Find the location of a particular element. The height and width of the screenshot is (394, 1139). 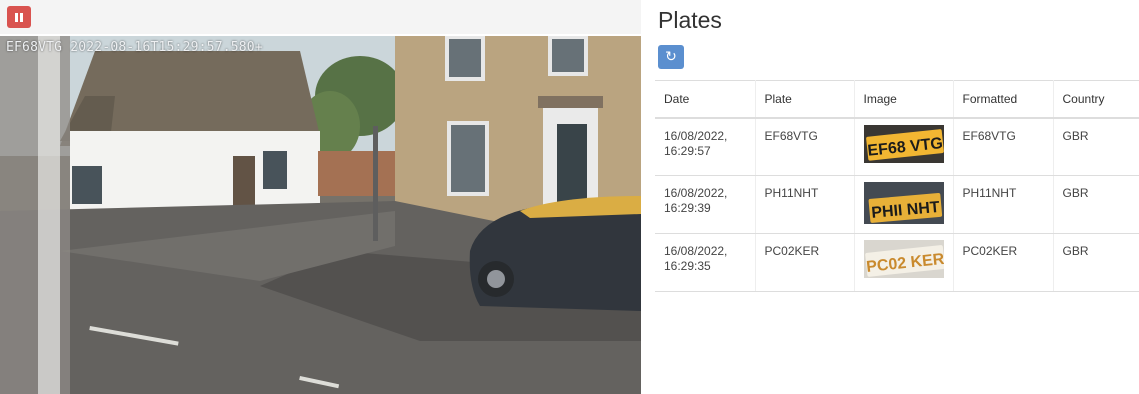

pause-icon is located at coordinates (19, 17).